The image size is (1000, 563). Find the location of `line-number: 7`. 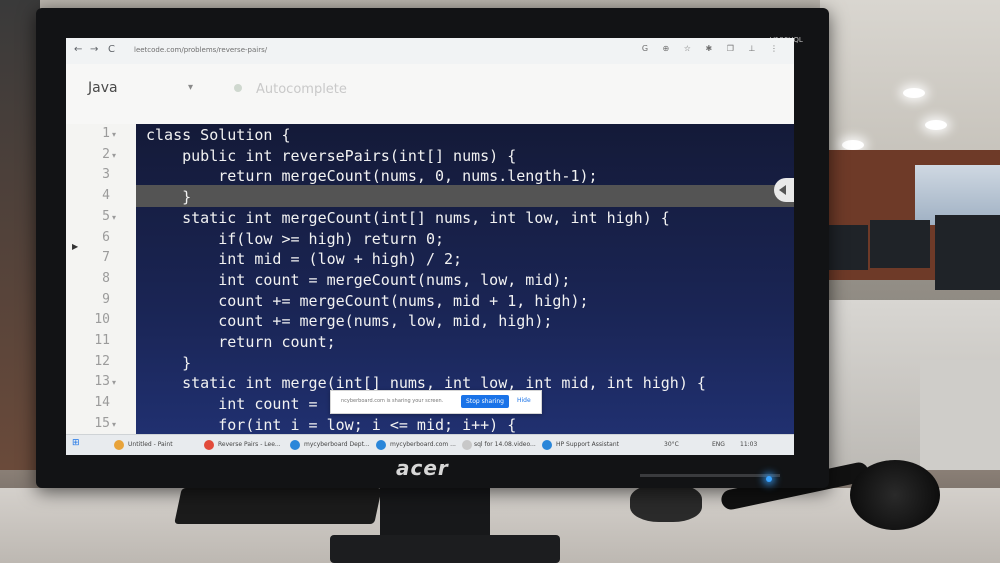

line-number: 7 is located at coordinates (106, 258).